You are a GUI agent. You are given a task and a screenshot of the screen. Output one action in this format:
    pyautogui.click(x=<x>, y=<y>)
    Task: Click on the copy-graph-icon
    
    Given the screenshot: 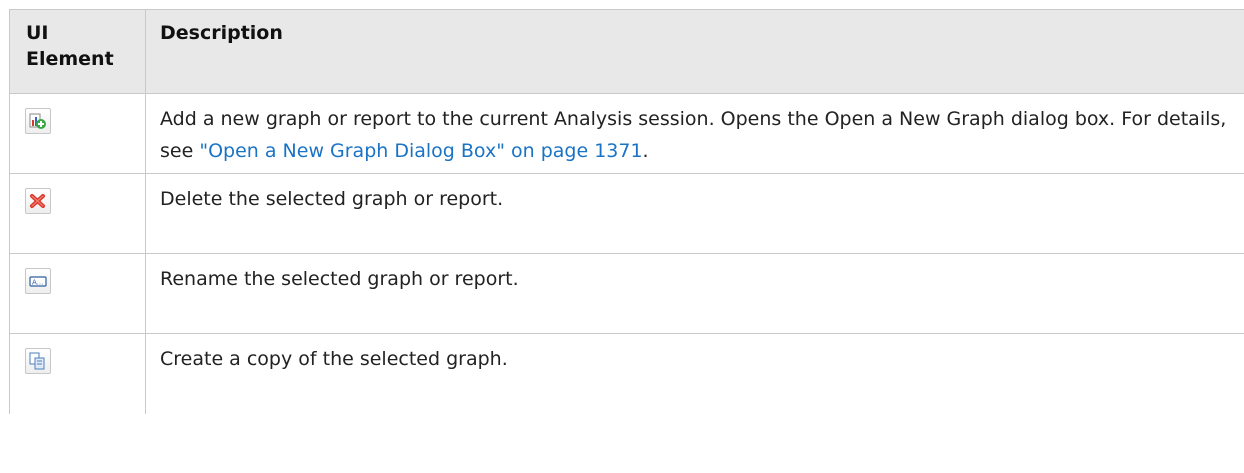 What is the action you would take?
    pyautogui.click(x=38, y=361)
    